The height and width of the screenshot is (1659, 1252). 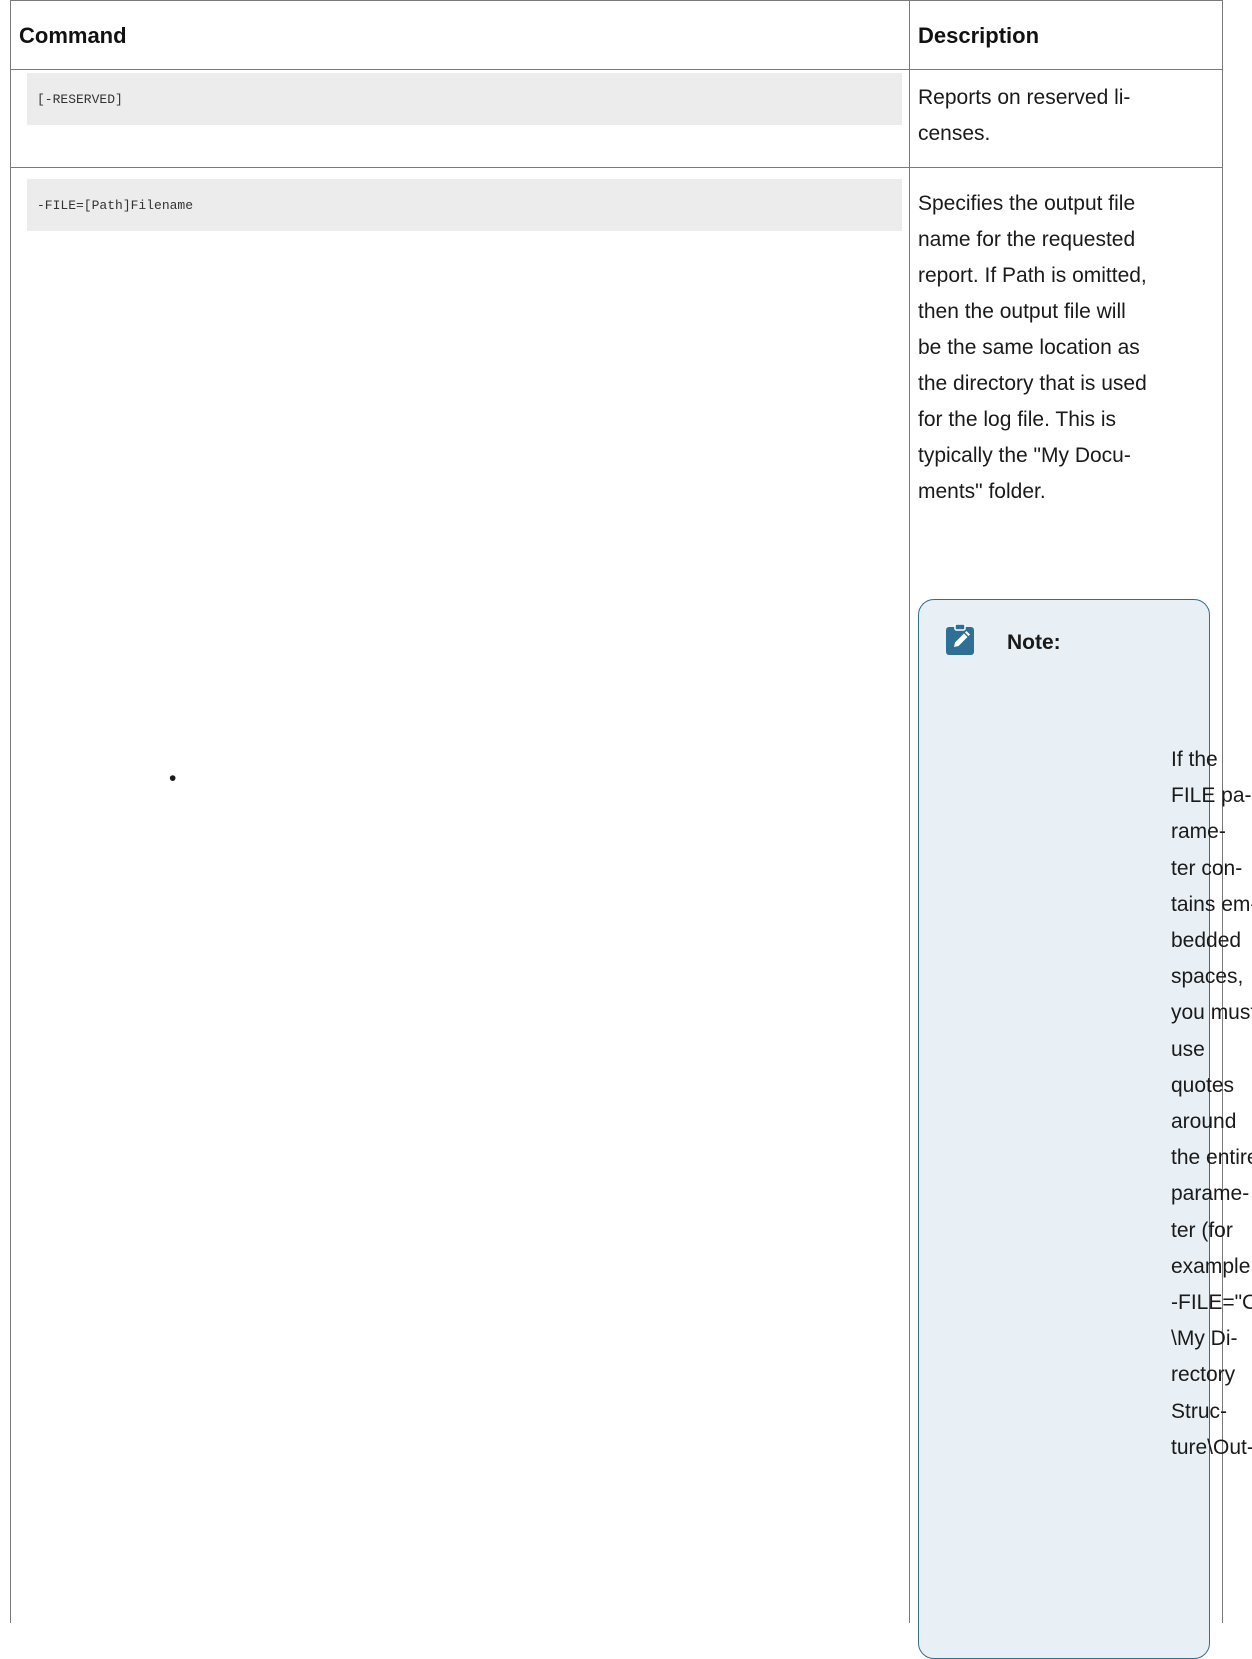 I want to click on note-line: rame-, so click(x=1198, y=832).